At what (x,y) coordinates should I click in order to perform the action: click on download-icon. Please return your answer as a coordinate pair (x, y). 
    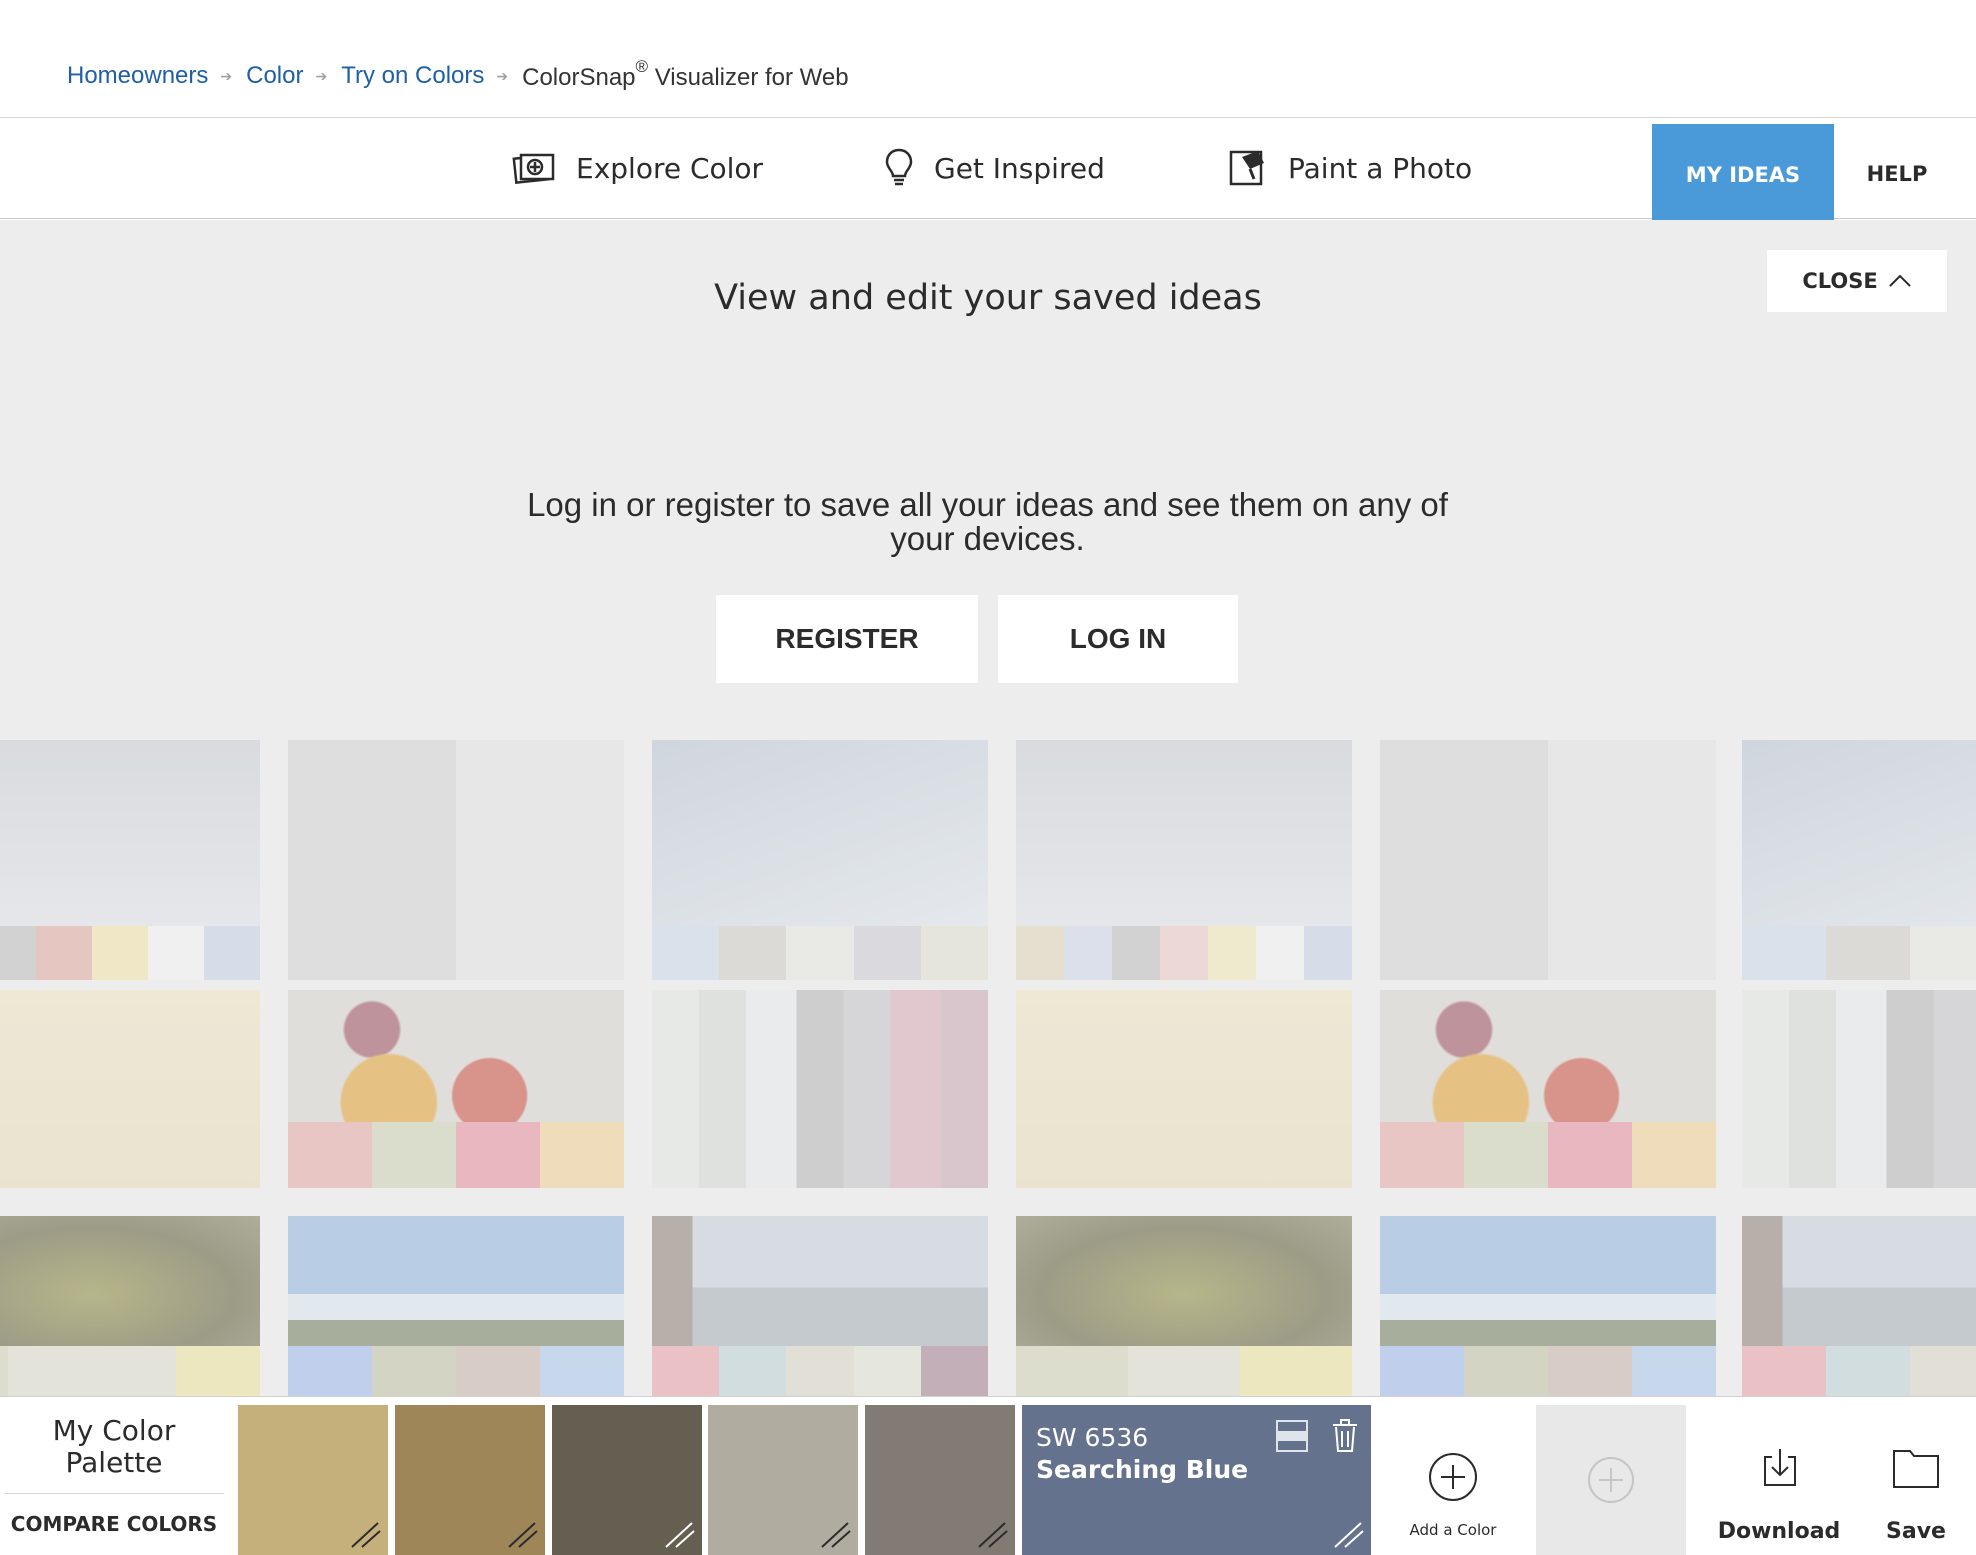
    Looking at the image, I should click on (1780, 1467).